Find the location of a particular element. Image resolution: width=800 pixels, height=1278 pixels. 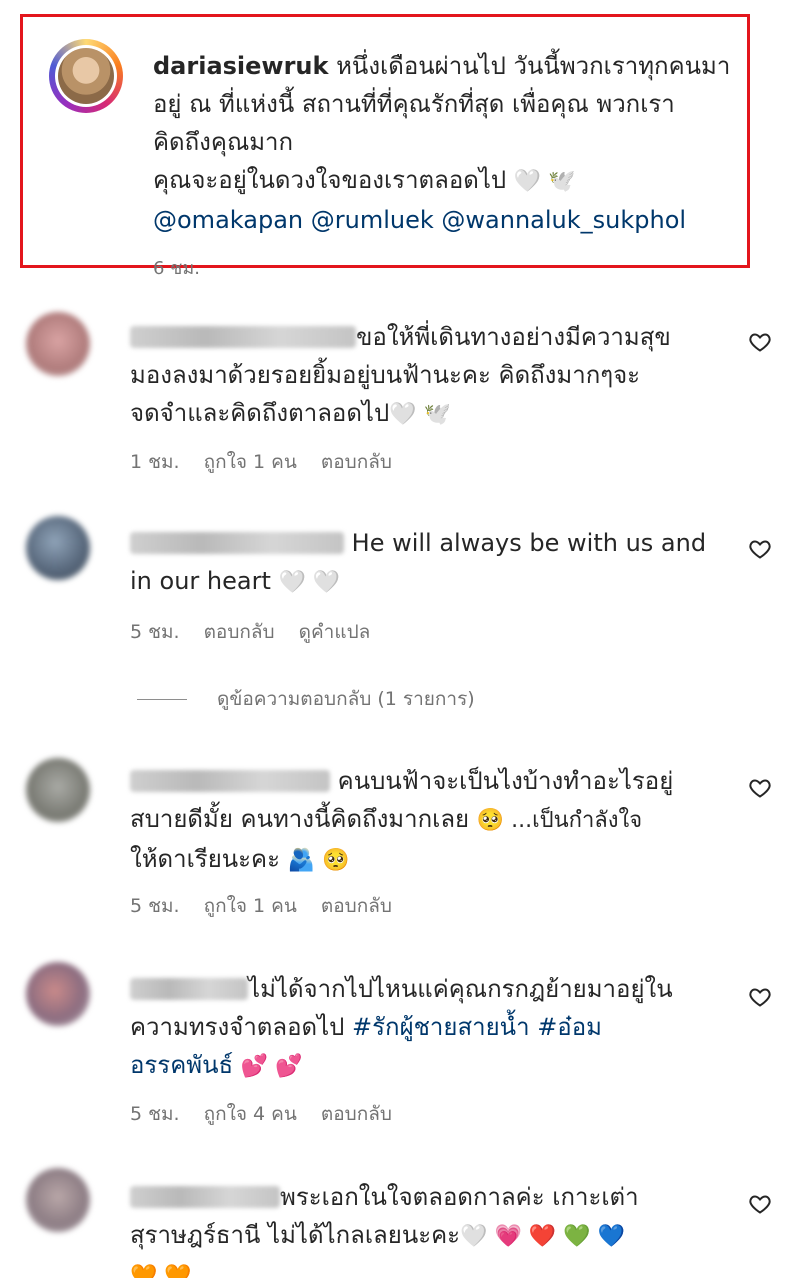

caption-line1: หนึ่งเดือนผ่านไป วันนี้พวกเราทุกคนมา is located at coordinates (529, 66).